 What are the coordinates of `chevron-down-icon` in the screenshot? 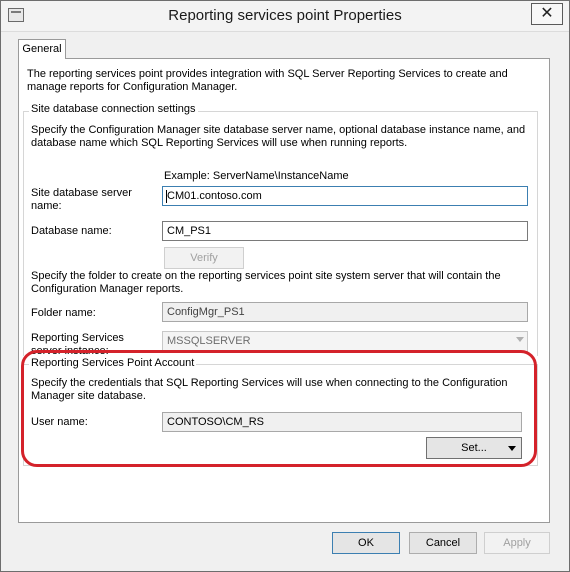 It's located at (520, 339).